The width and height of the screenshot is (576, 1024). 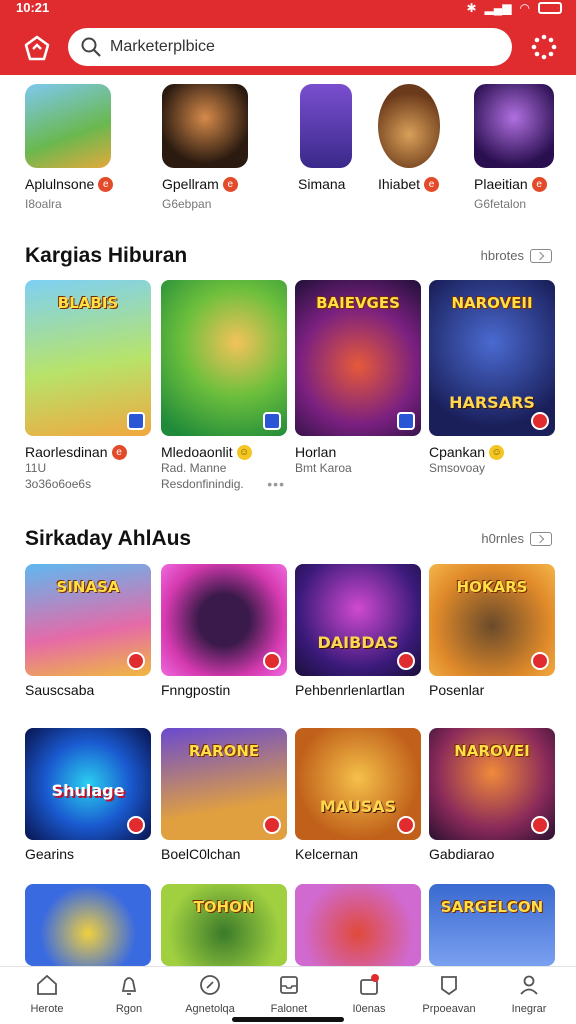 What do you see at coordinates (37, 48) in the screenshot?
I see `home-shield-icon` at bounding box center [37, 48].